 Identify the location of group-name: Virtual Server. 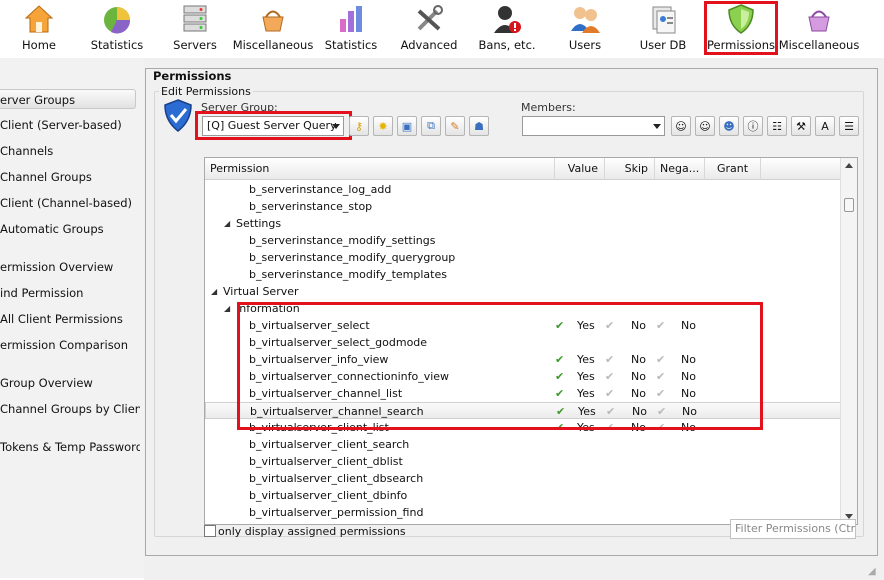
(261, 291).